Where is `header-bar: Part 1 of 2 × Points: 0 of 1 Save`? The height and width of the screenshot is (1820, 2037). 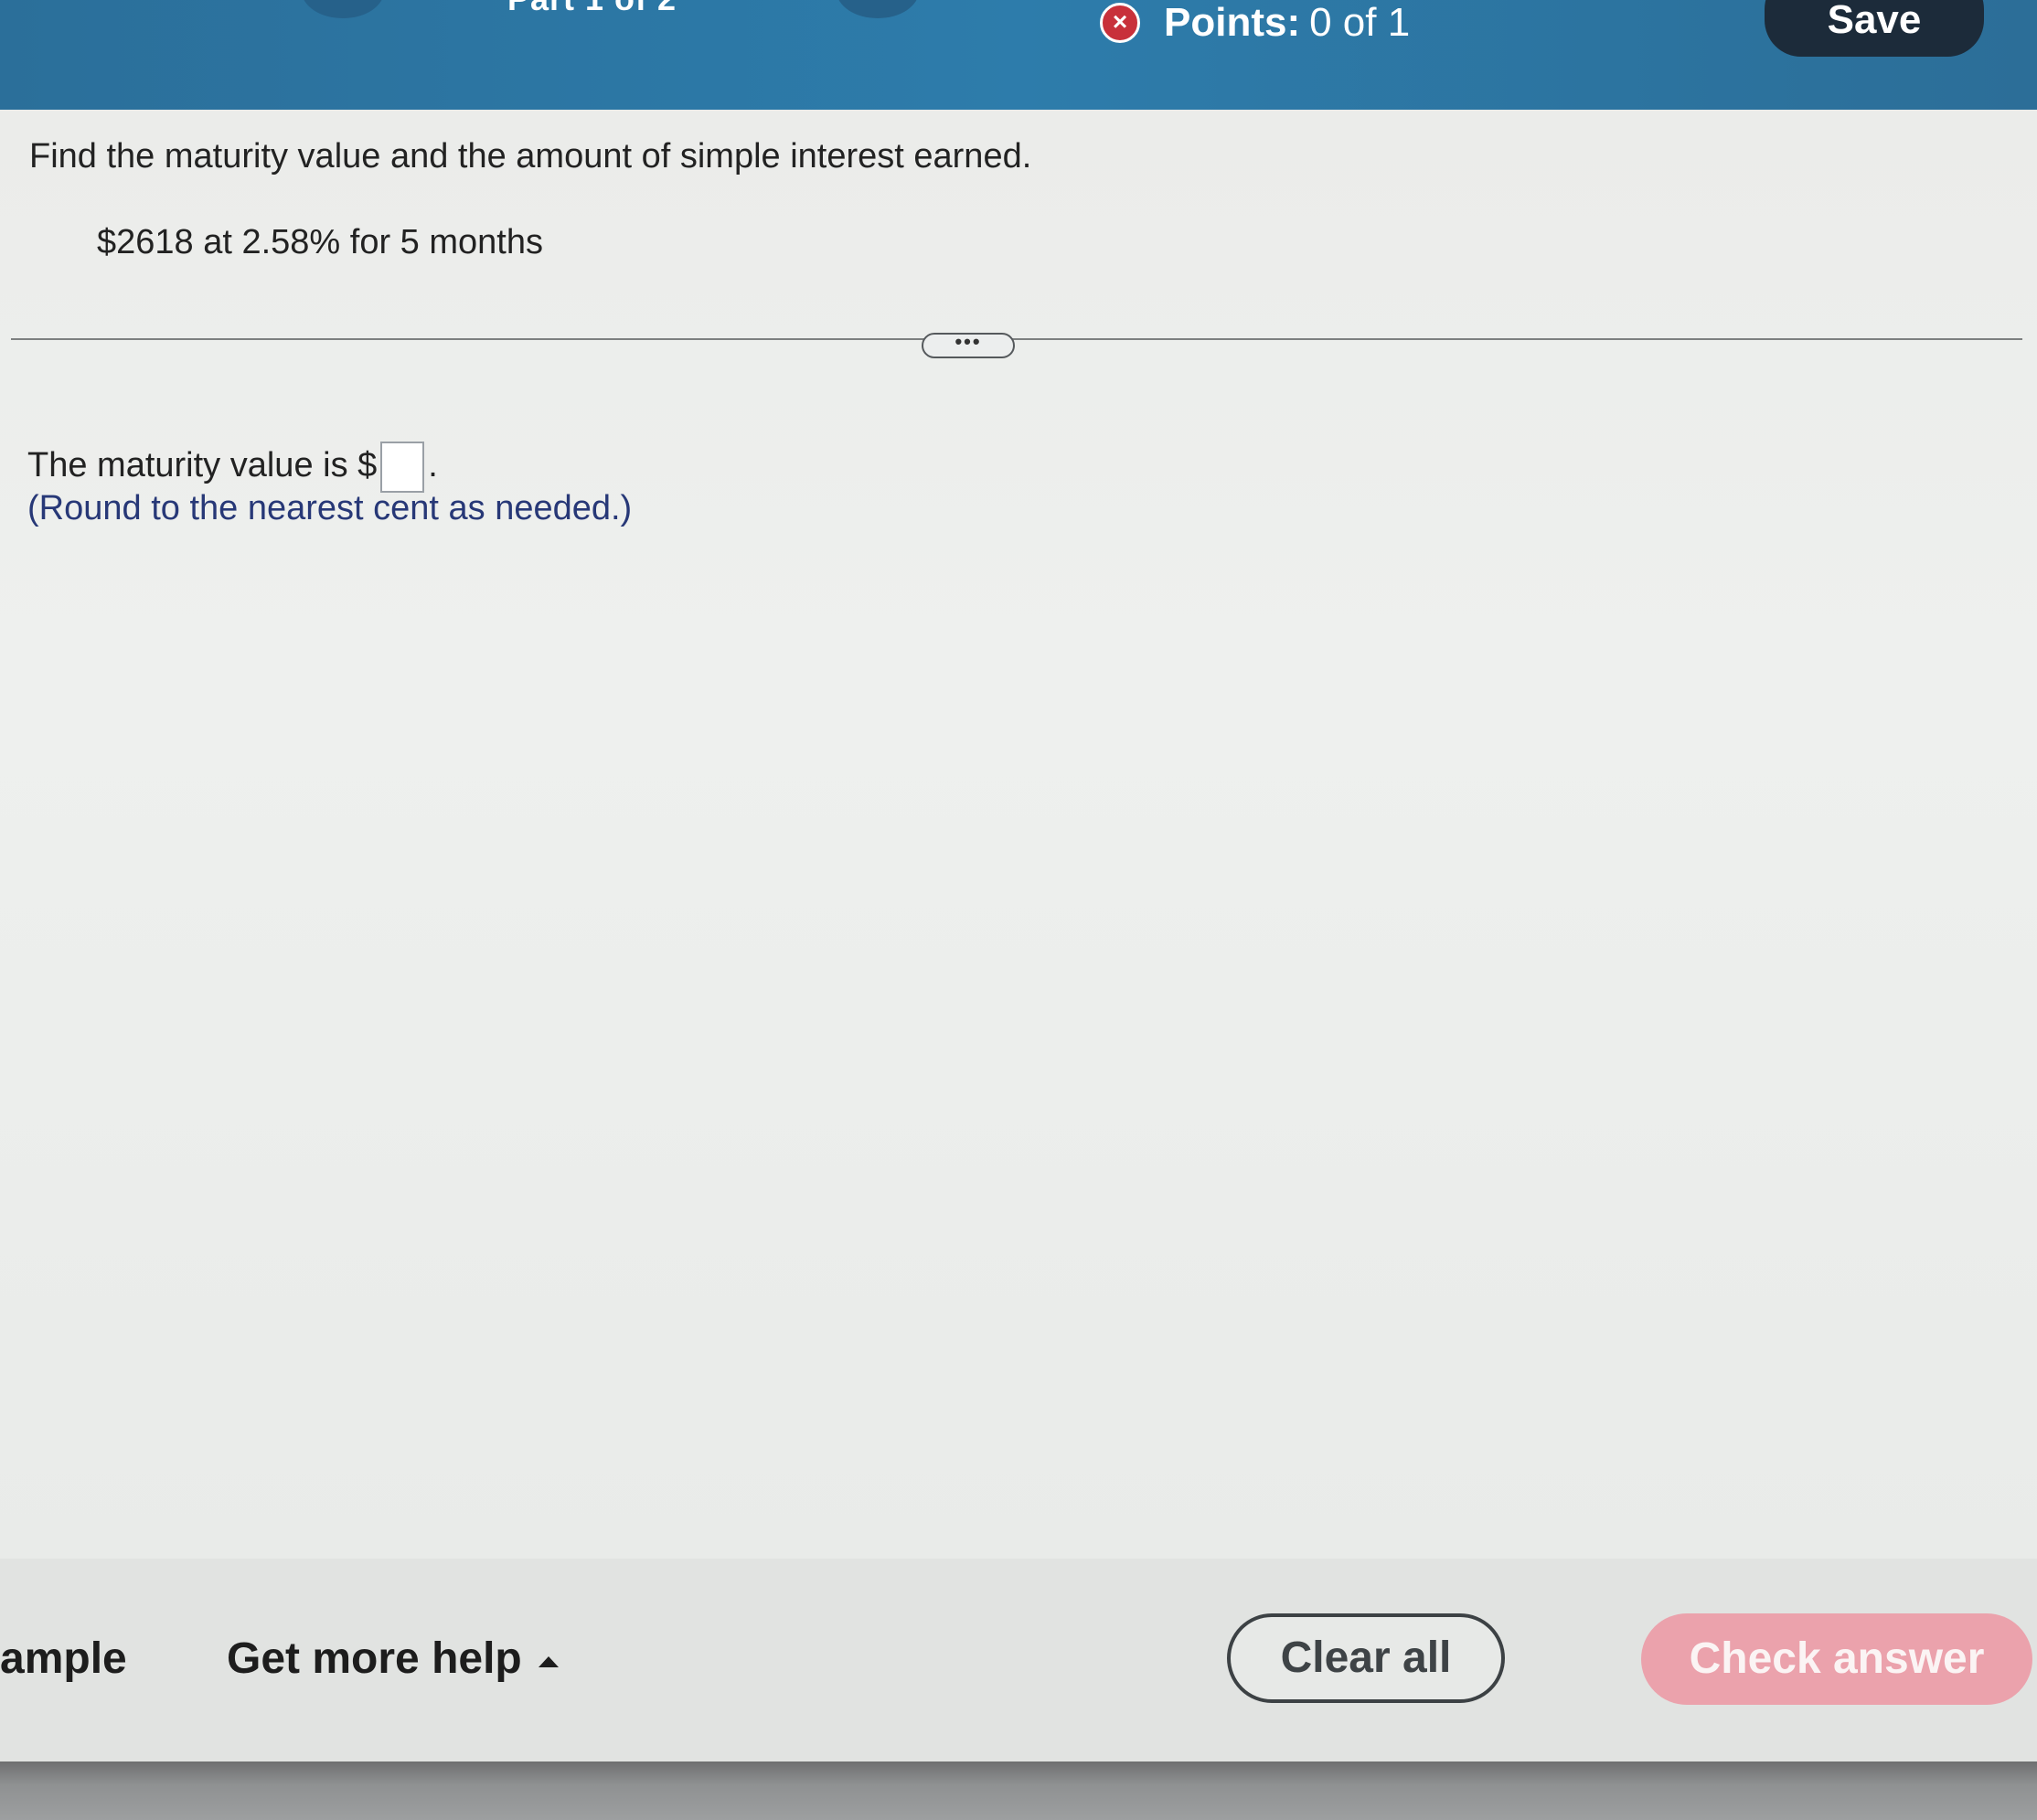 header-bar: Part 1 of 2 × Points: 0 of 1 Save is located at coordinates (1018, 55).